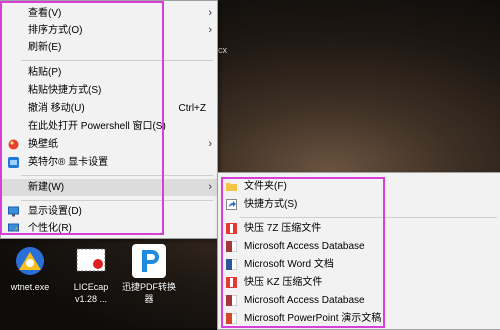 Image resolution: width=500 pixels, height=330 pixels. What do you see at coordinates (55, 211) in the screenshot?
I see `menu-item-label: 显示设置(D)` at bounding box center [55, 211].